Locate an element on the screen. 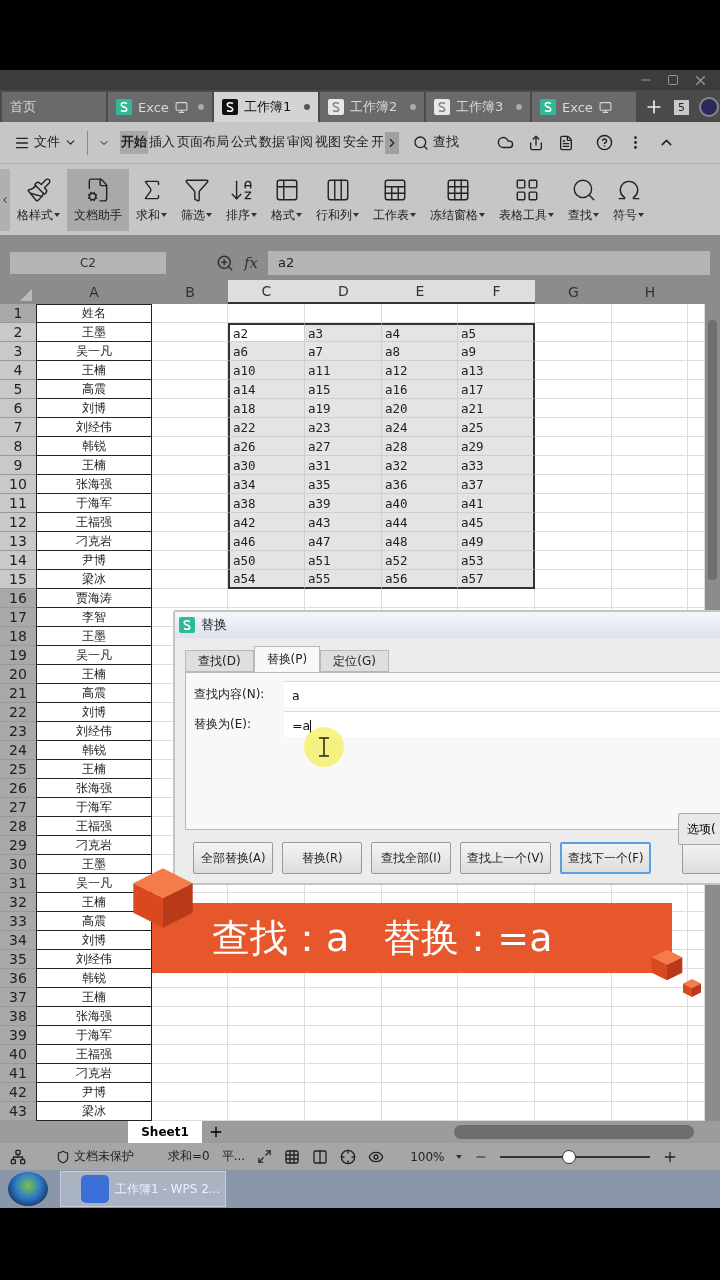 Image resolution: width=720 pixels, height=1280 pixels. table-cell: a41 is located at coordinates (496, 503).